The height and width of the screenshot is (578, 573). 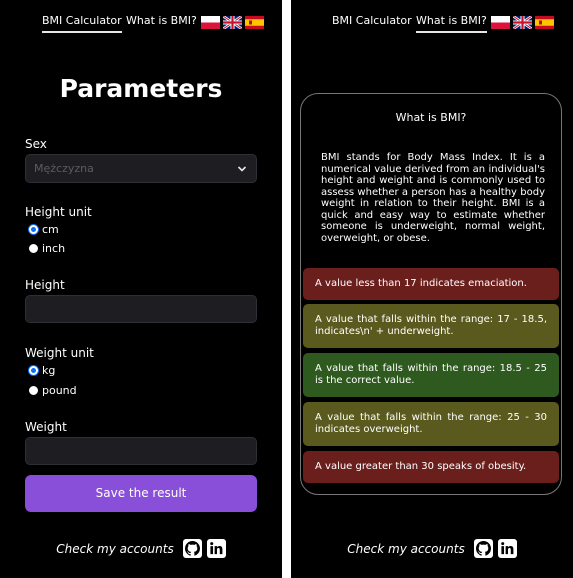 I want to click on weight-unit-label: Weight unit, so click(x=59, y=353).